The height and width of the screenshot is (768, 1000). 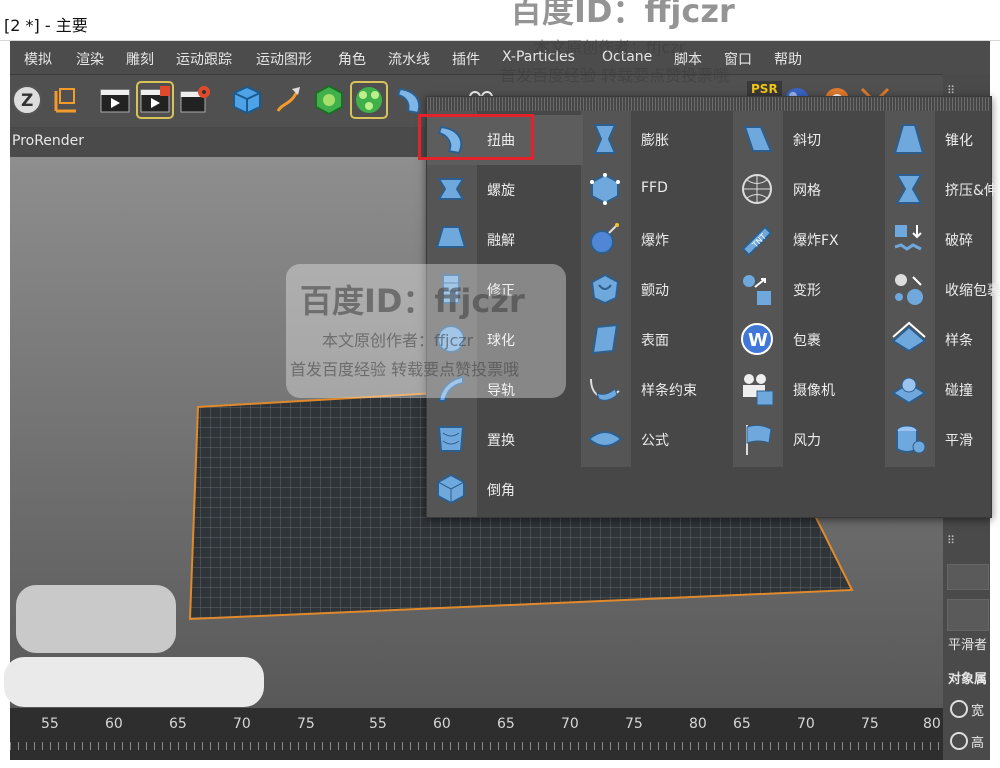 I want to click on menu-item-displacer: 置换, so click(x=503, y=439).